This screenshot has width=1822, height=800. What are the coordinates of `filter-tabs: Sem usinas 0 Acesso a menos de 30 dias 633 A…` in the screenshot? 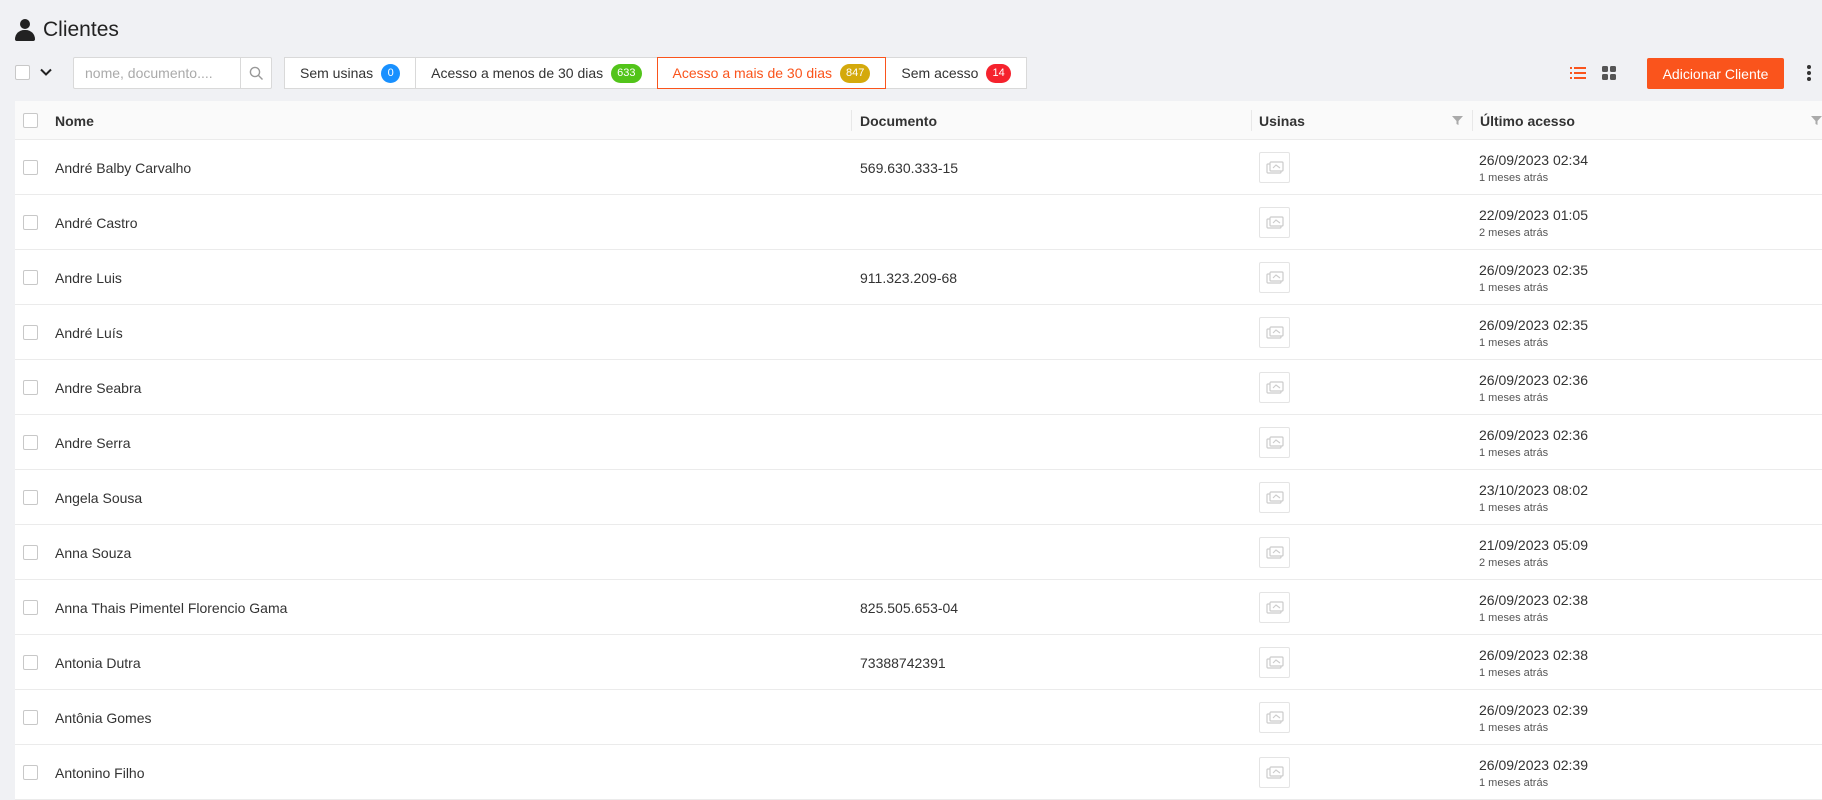 It's located at (655, 73).